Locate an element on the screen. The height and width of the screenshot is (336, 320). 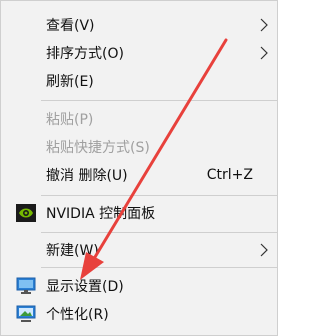
menu-item-paste-shortcut-label: 粘贴快捷方式(S) is located at coordinates (98, 148).